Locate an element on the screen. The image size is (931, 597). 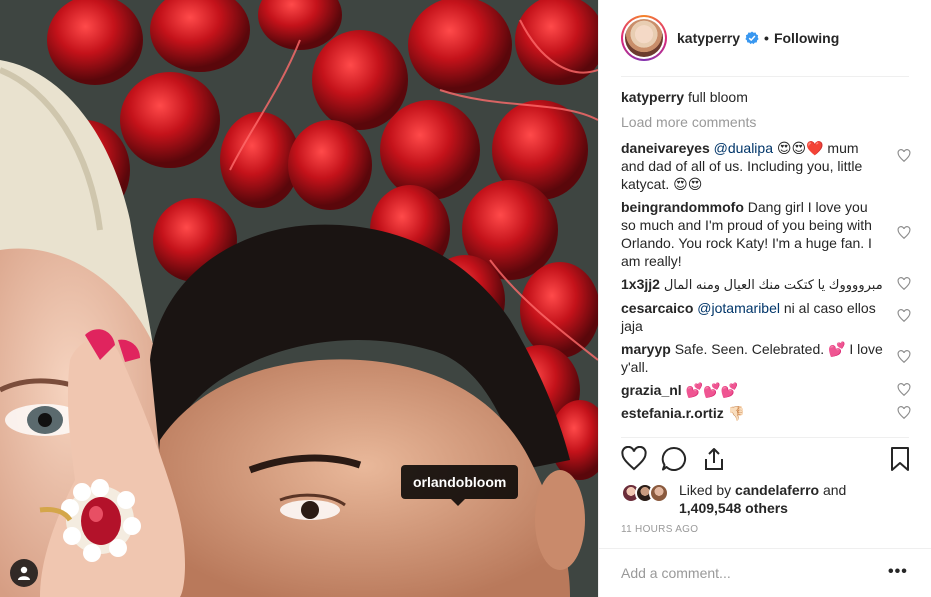
post-header: katyperry • Following is located at coordinates (765, 38).